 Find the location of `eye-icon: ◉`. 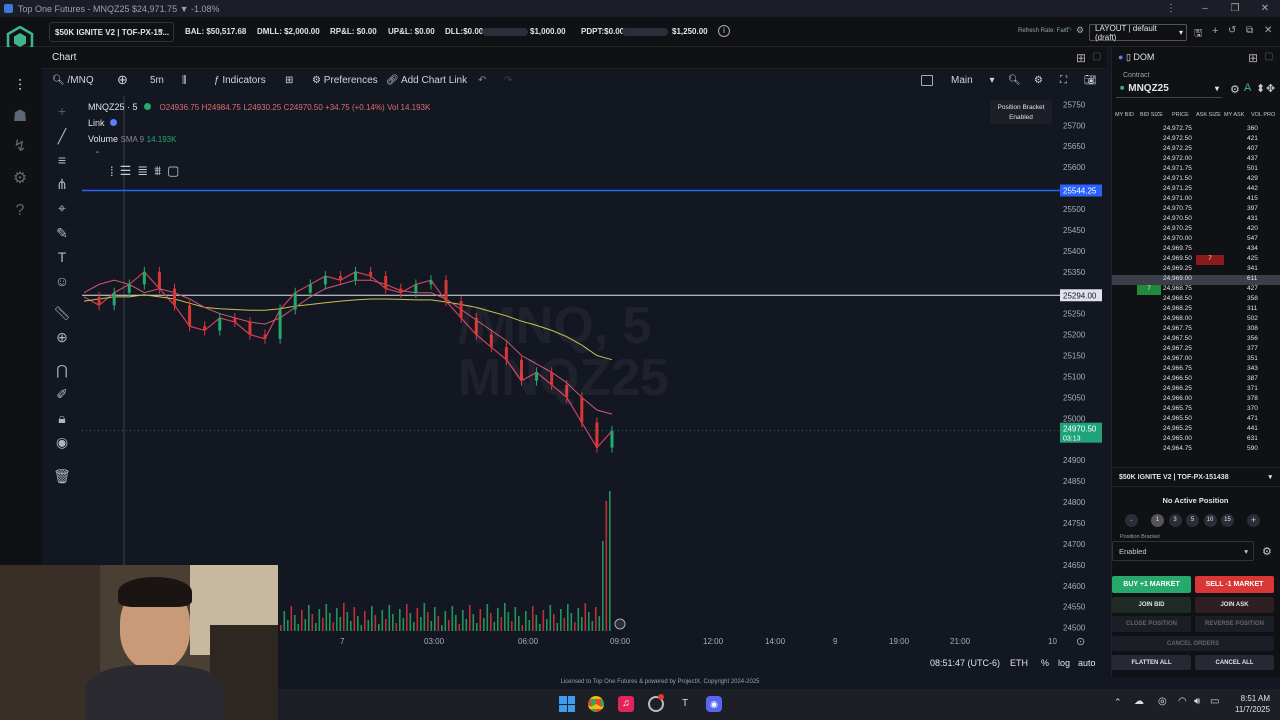

eye-icon: ◉ is located at coordinates (62, 442).